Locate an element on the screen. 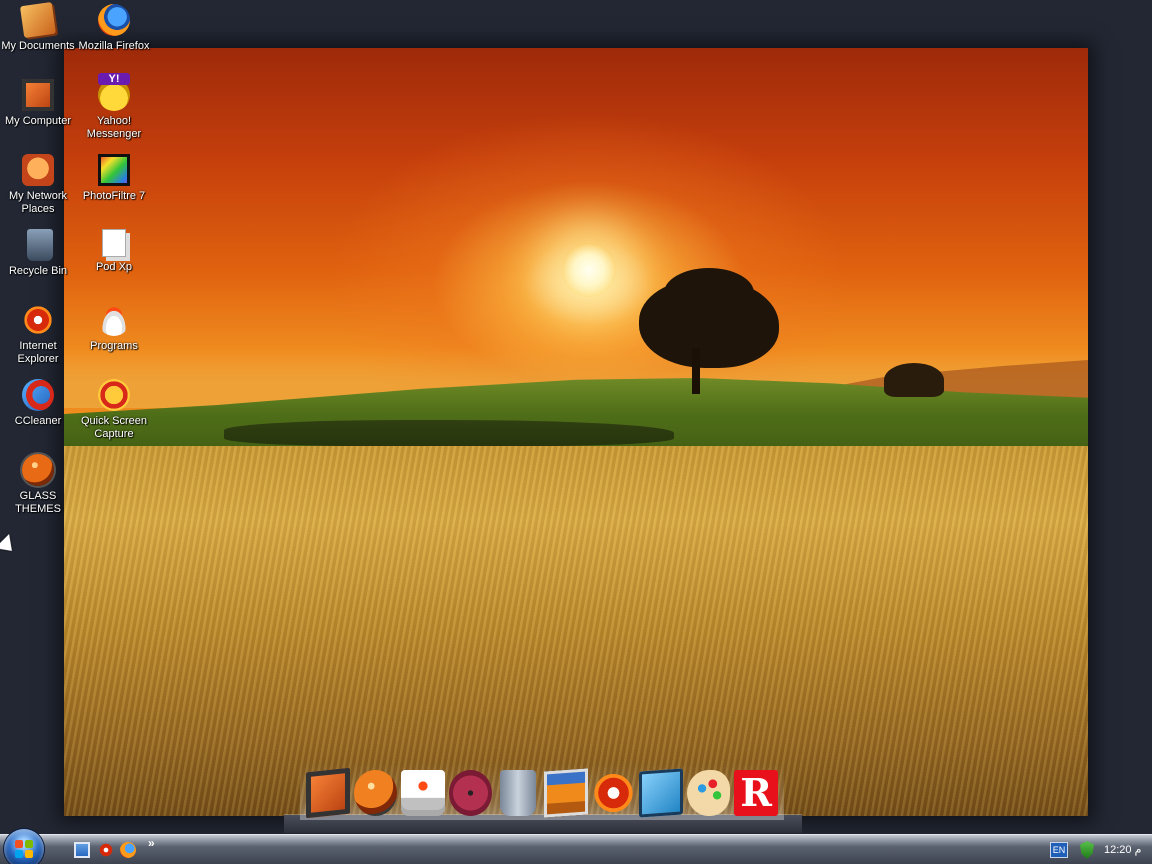 This screenshot has height=864, width=1152. internet-explorer-quicklaunch-icon is located at coordinates (106, 850).